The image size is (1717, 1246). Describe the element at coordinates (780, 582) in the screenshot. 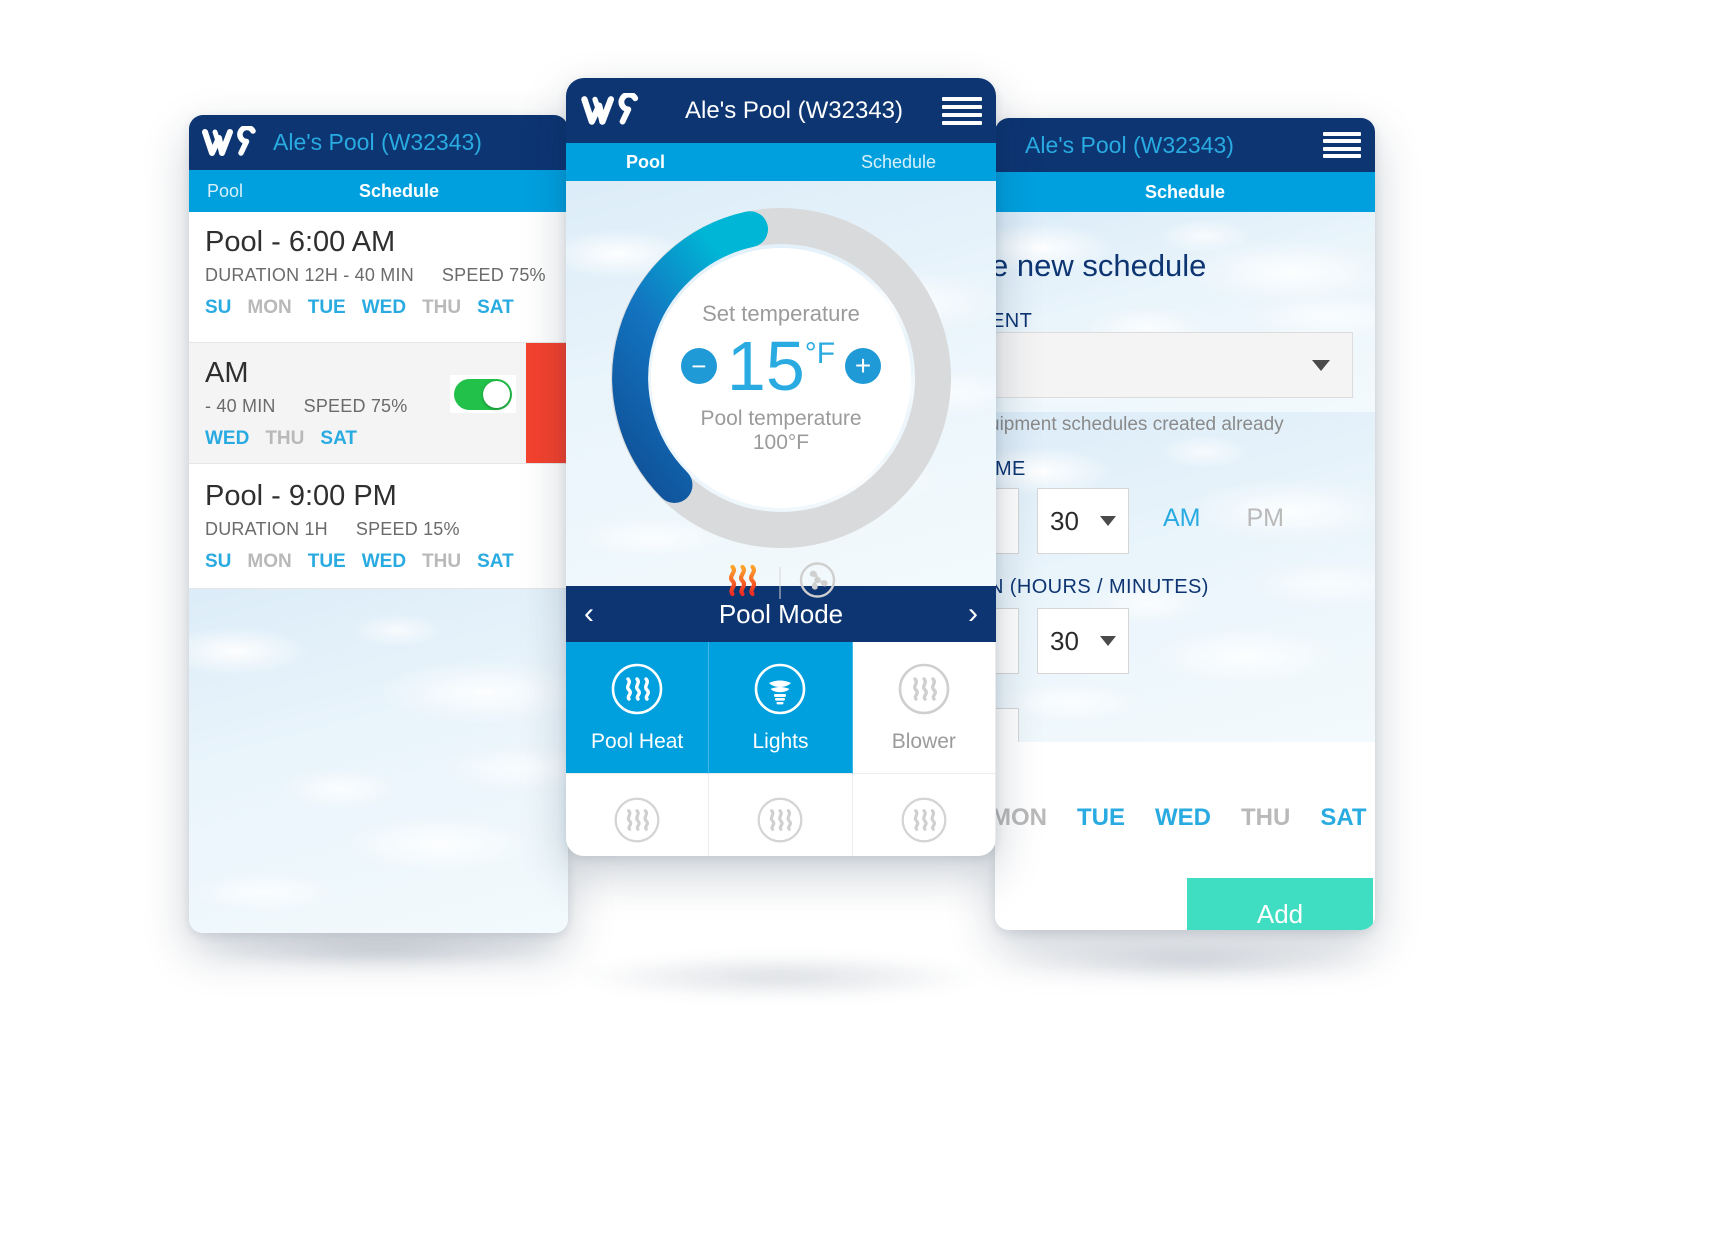

I see `status-divider` at that location.